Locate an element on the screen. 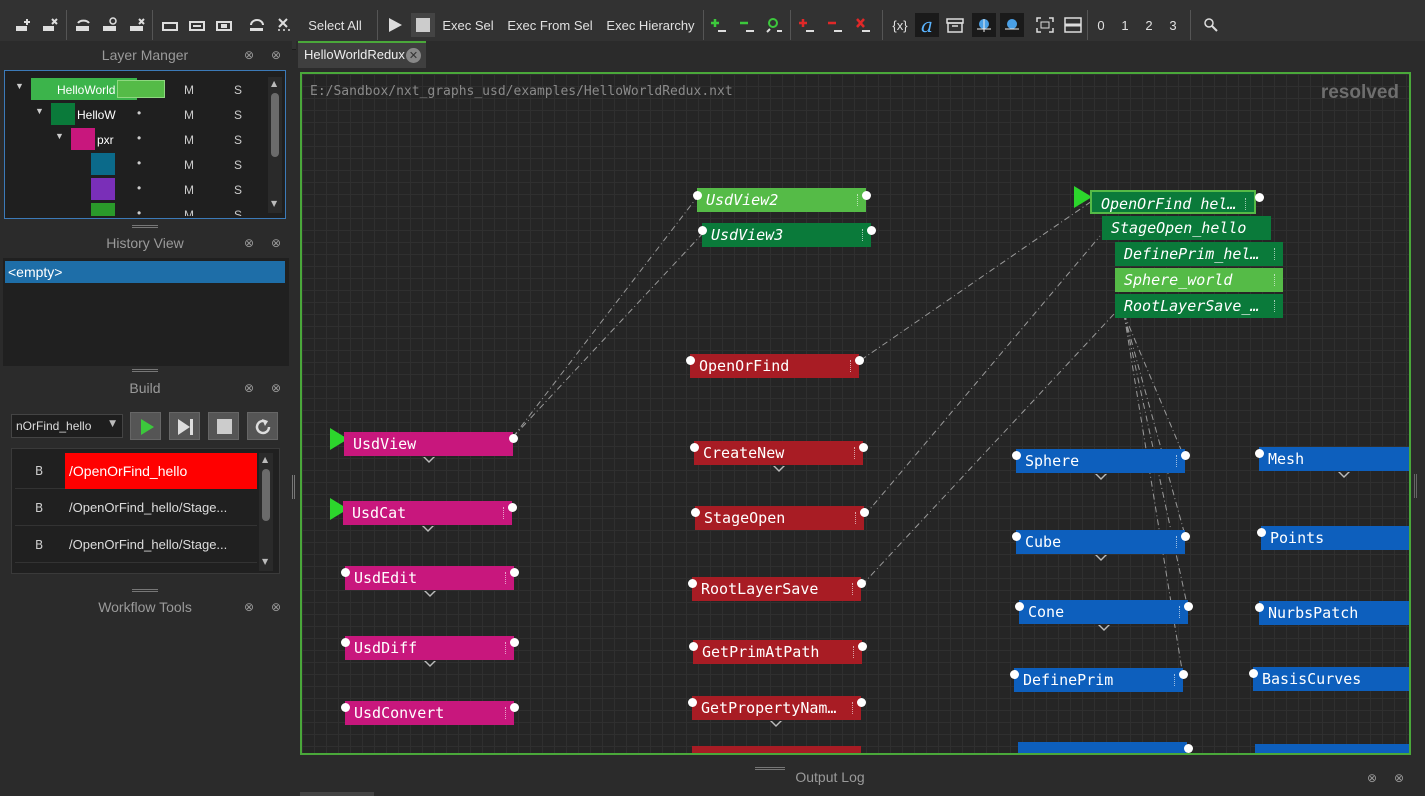 The height and width of the screenshot is (796, 1425). layer-stack-icon is located at coordinates (141, 89).